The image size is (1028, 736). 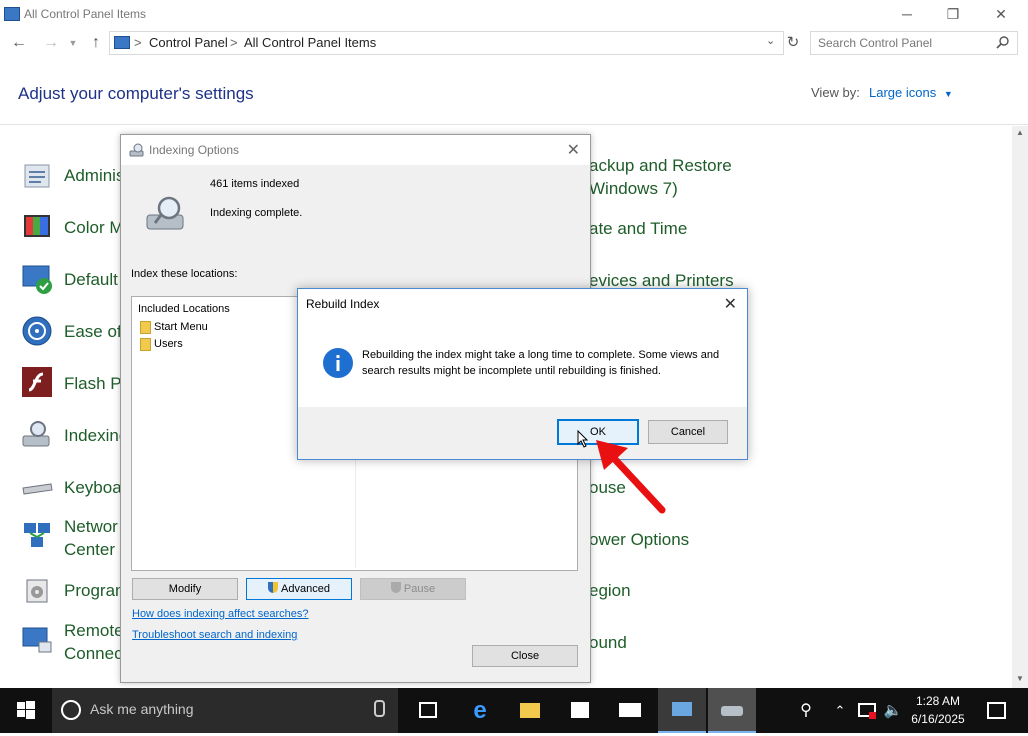 I want to click on indexing-status: Indexing complete., so click(x=256, y=213).